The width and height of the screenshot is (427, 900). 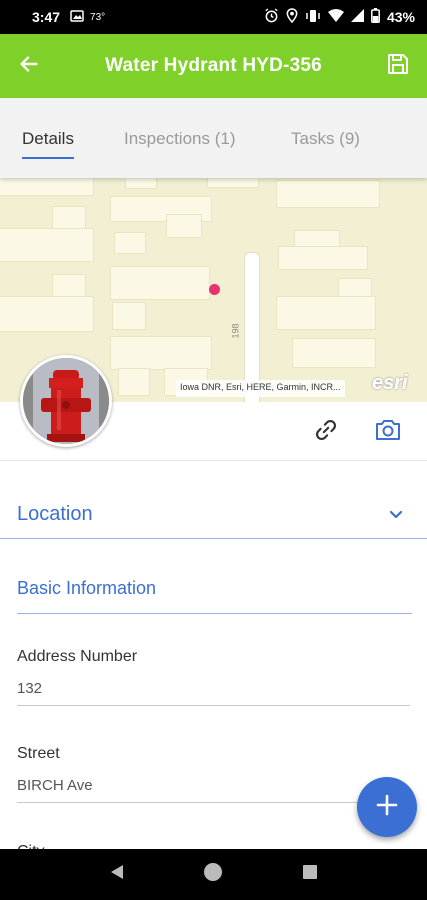 What do you see at coordinates (400, 17) in the screenshot?
I see `status-battery: 43%` at bounding box center [400, 17].